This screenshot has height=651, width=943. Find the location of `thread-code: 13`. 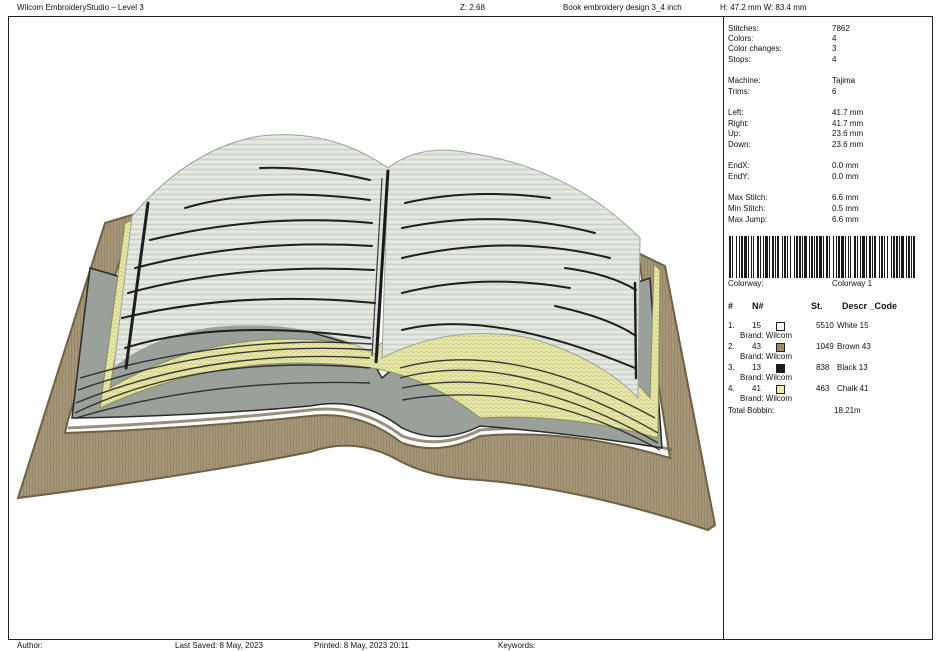

thread-code: 13 is located at coordinates (756, 367).